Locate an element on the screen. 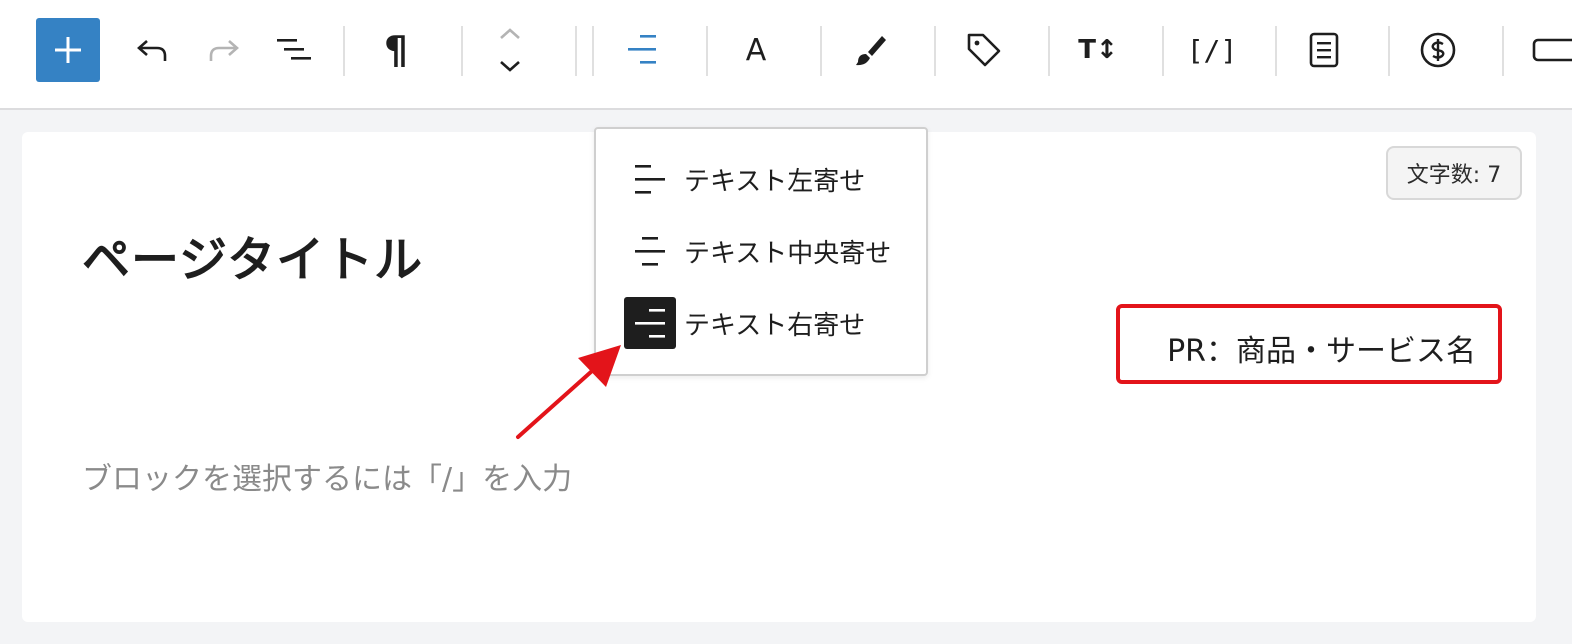  align-left-icon is located at coordinates (650, 179).